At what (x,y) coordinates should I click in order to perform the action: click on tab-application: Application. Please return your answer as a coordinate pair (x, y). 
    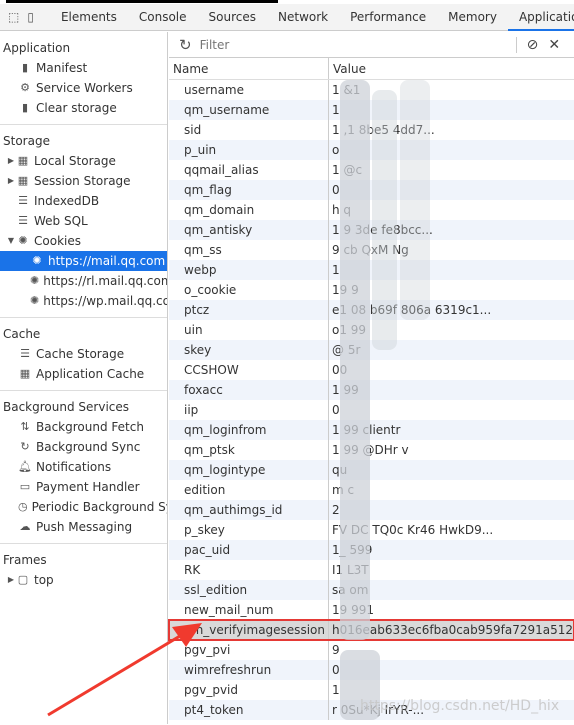
    Looking at the image, I should click on (540, 17).